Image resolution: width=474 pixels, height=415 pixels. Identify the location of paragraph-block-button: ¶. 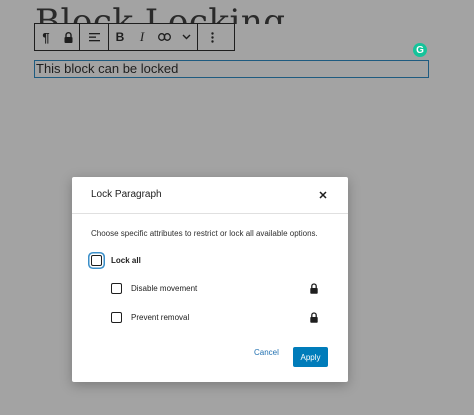
(46, 37).